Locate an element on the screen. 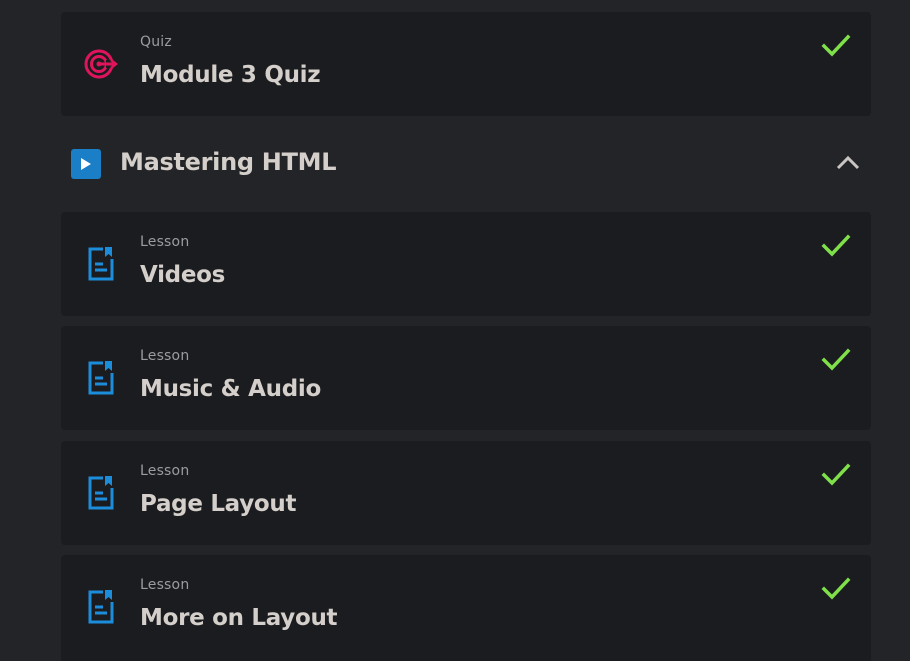 This screenshot has width=910, height=661. chevron-up-icon is located at coordinates (848, 163).